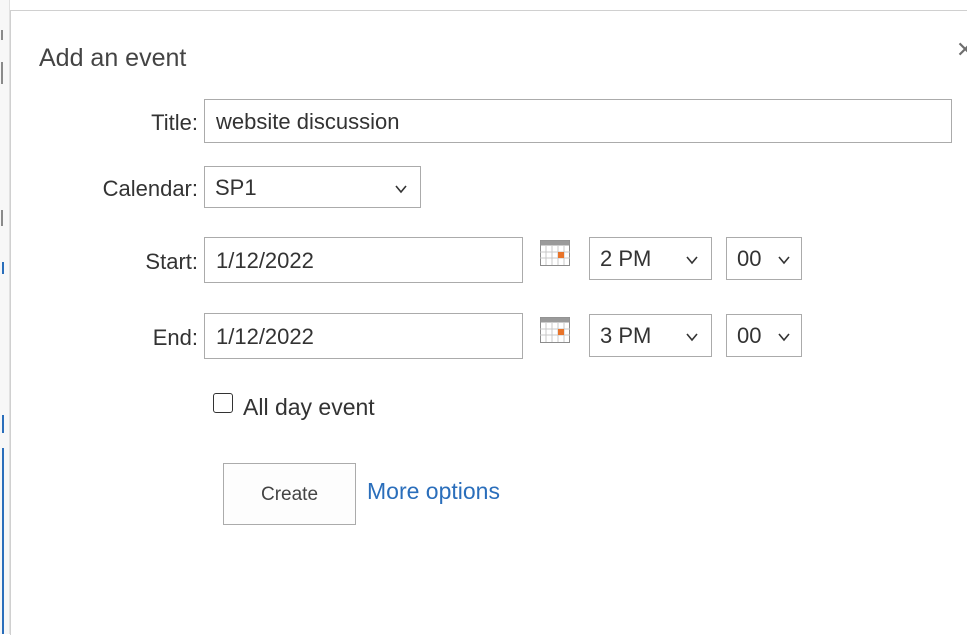  What do you see at coordinates (223, 403) in the screenshot?
I see `all-day-checkbox` at bounding box center [223, 403].